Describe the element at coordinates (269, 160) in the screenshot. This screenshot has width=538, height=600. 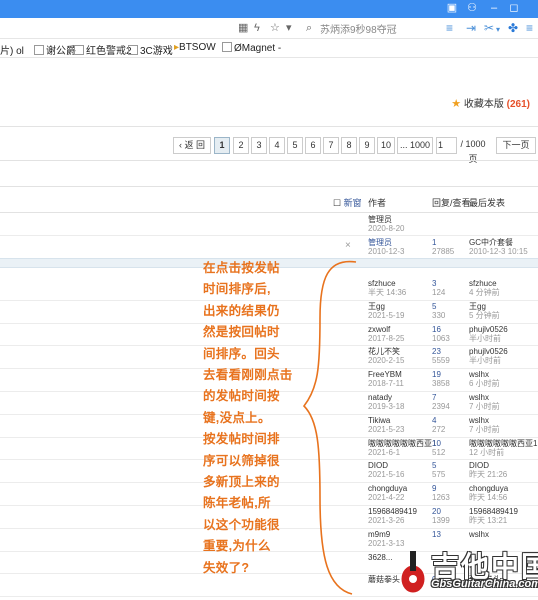
I see `divider` at that location.